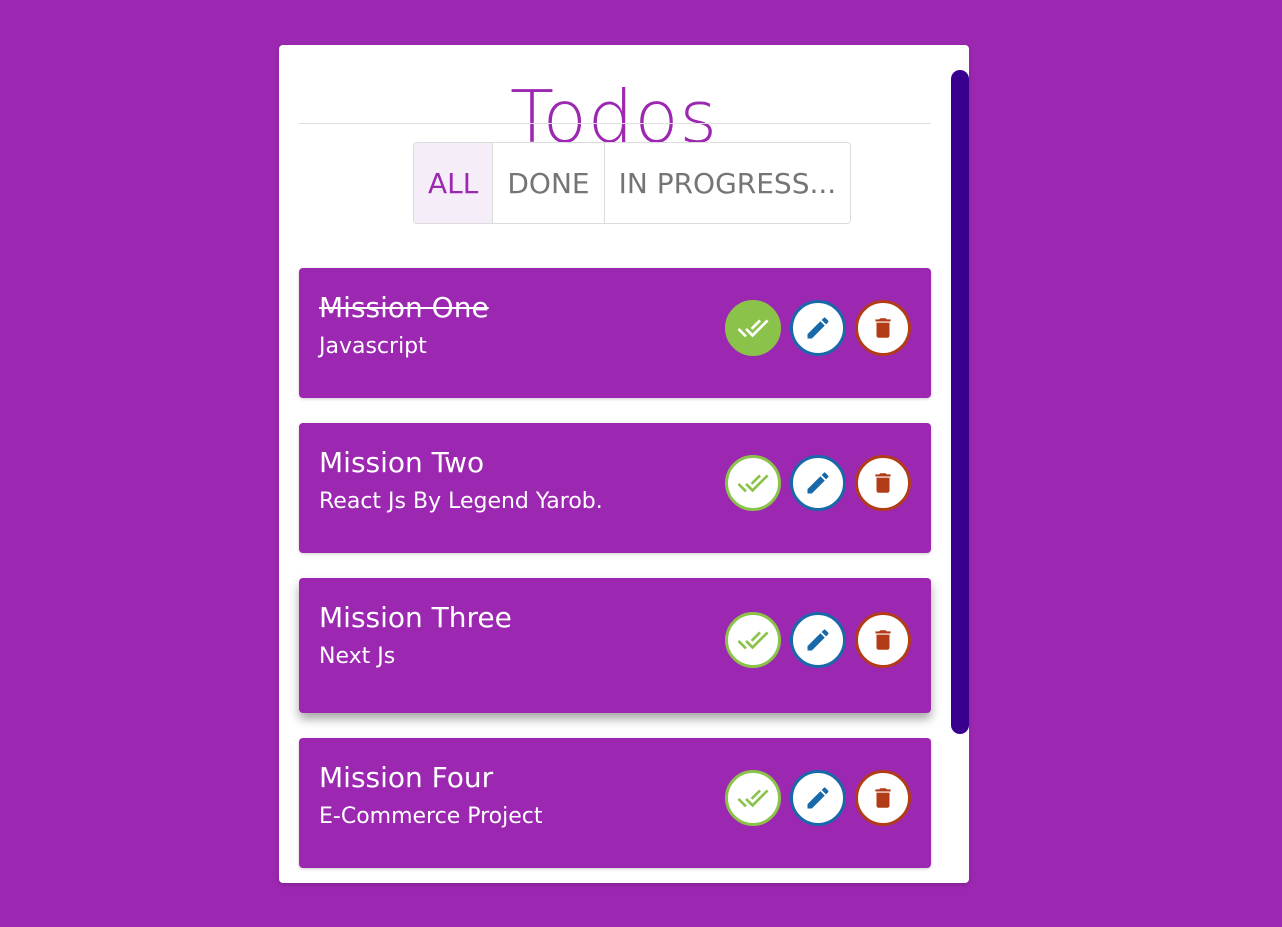 The image size is (1282, 927). I want to click on scrollbar-thumb, so click(960, 402).